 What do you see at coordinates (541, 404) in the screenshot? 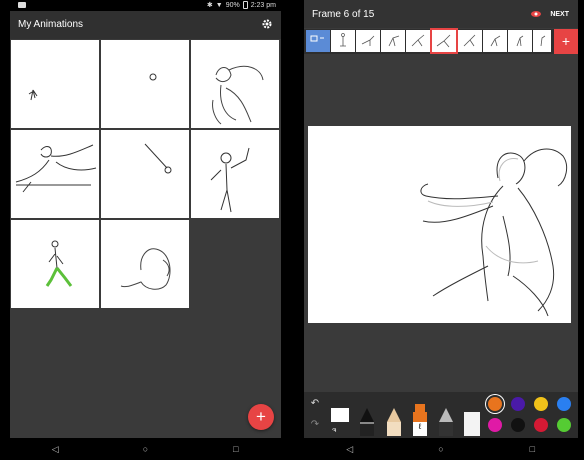
I see `color-swatch-yellow` at bounding box center [541, 404].